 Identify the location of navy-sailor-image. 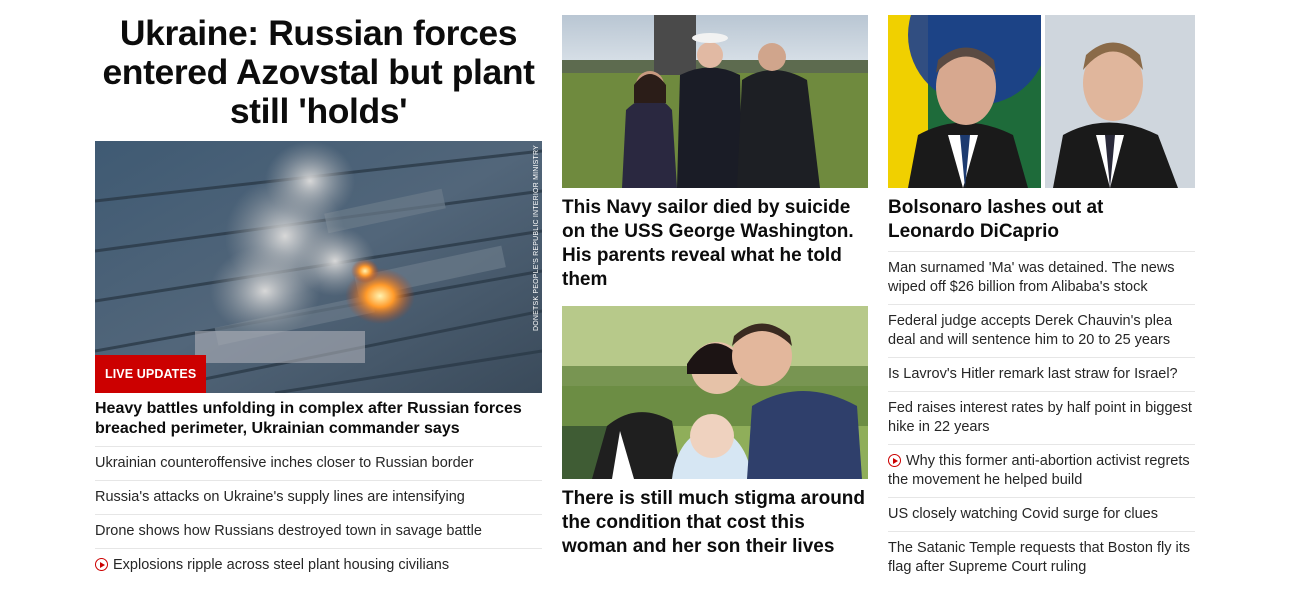
(715, 101).